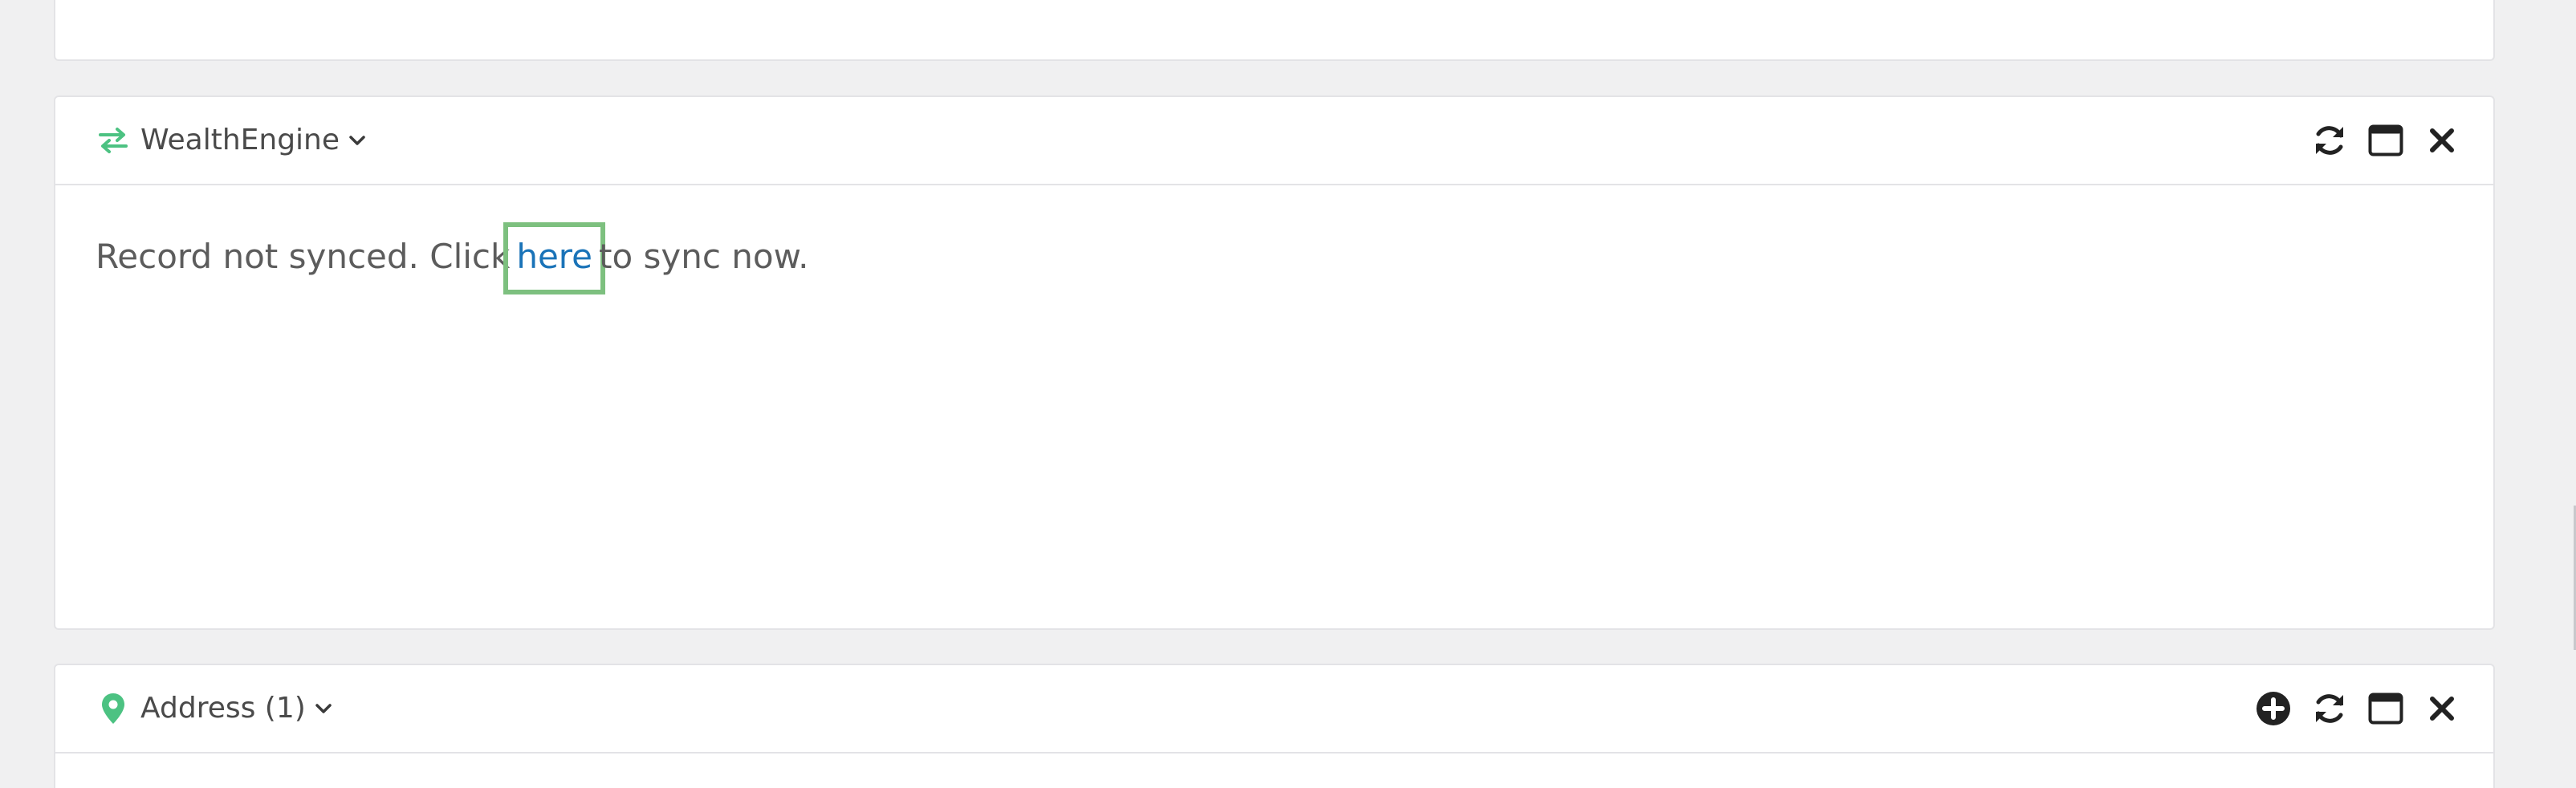 This screenshot has width=2576, height=788. I want to click on address-panel-header: Address (1), so click(1274, 709).